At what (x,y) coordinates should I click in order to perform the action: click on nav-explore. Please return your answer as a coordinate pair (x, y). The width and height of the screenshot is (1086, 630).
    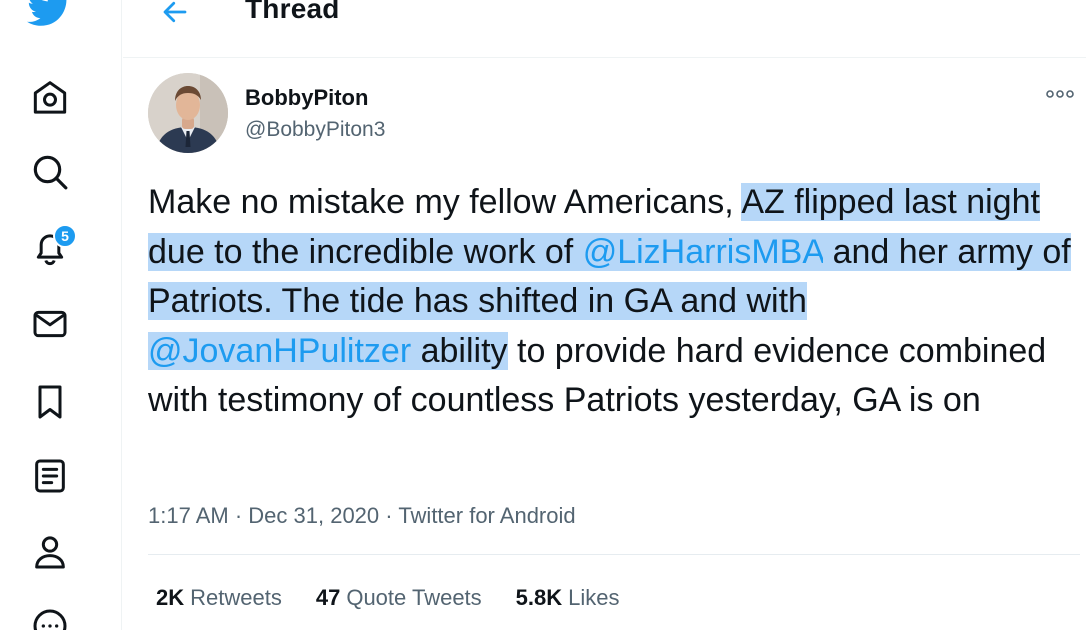
    Looking at the image, I should click on (50, 172).